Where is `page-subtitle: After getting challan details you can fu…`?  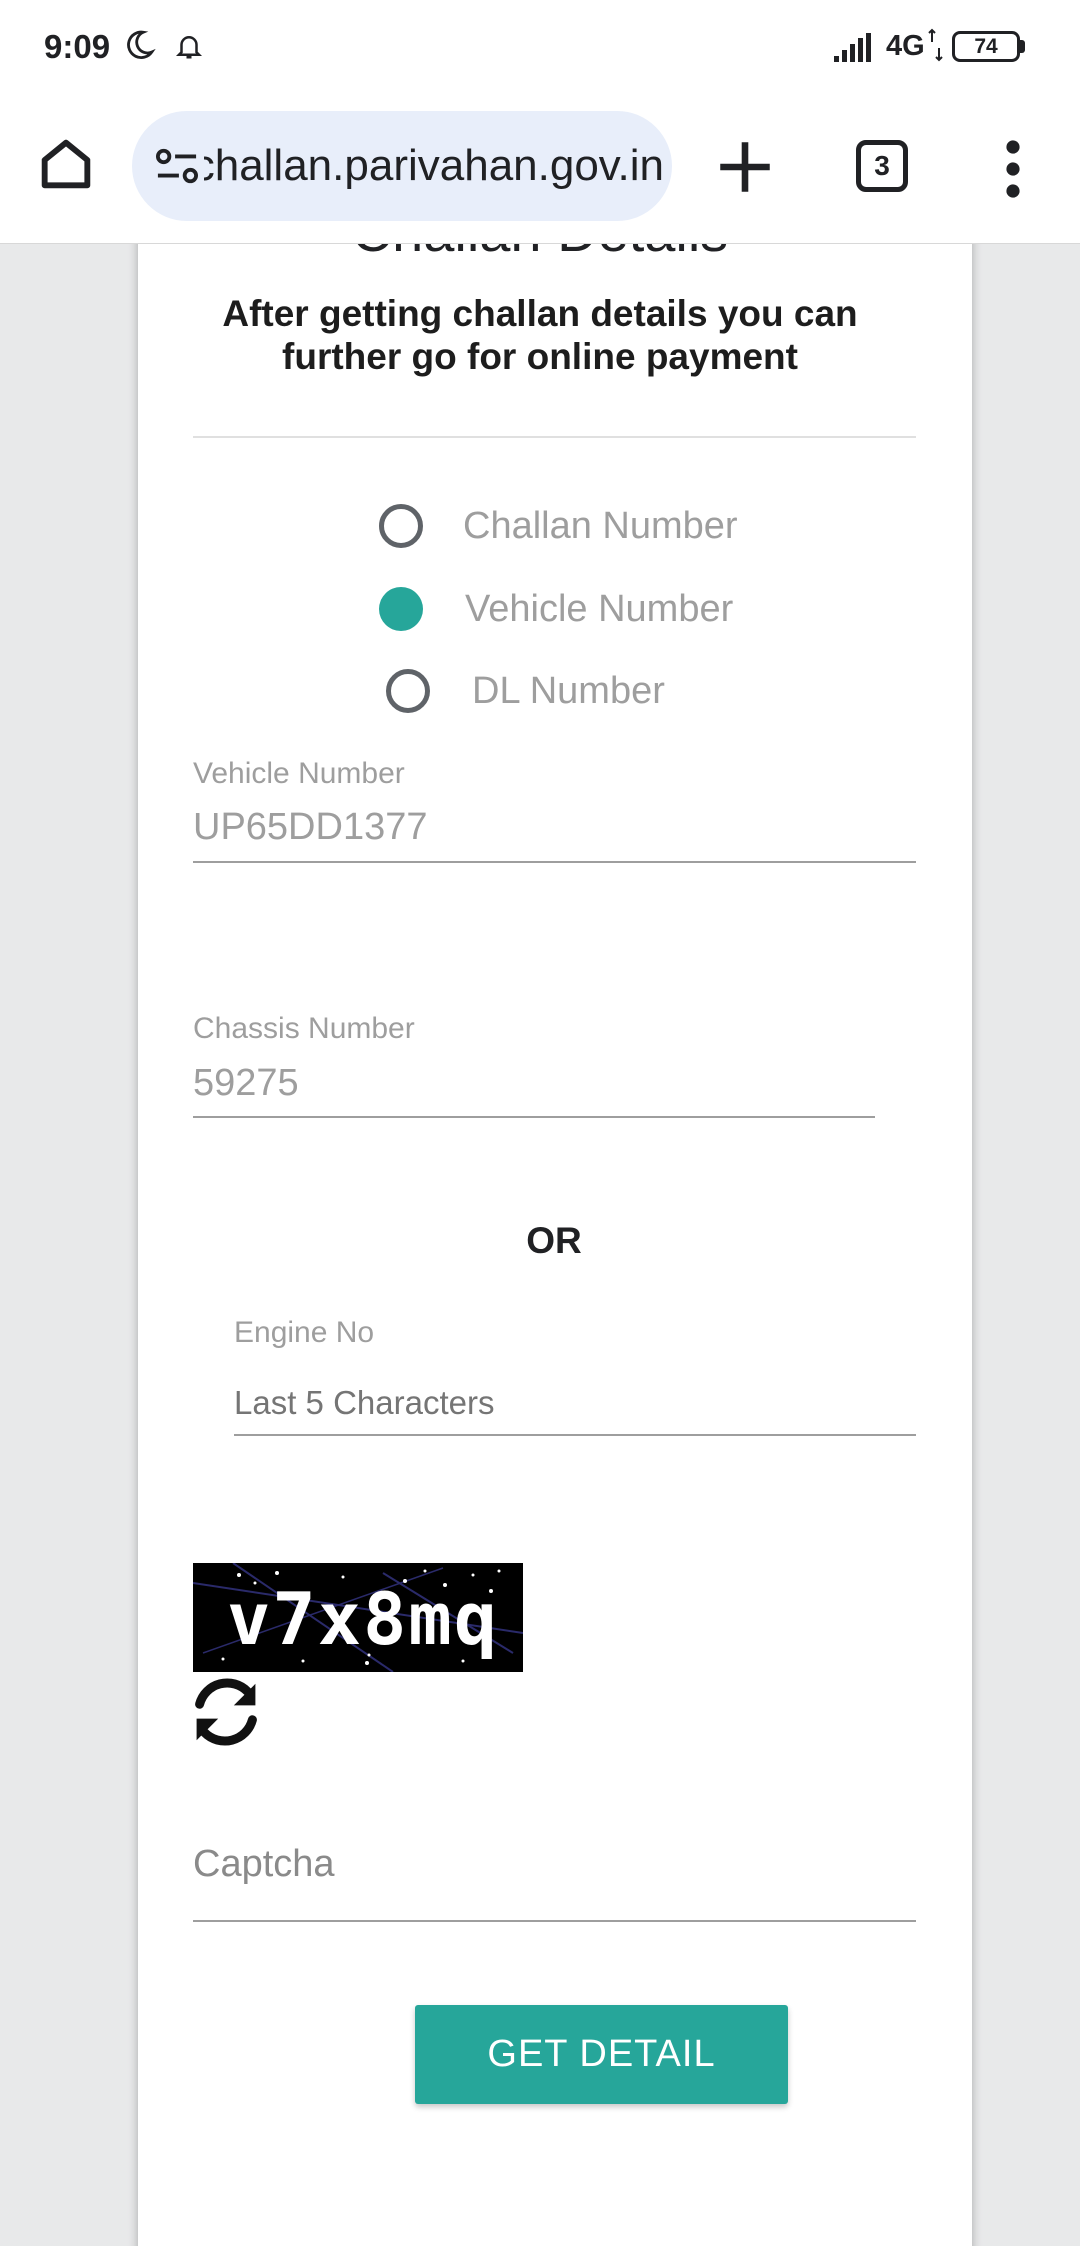
page-subtitle: After getting challan details you can fu… is located at coordinates (540, 335).